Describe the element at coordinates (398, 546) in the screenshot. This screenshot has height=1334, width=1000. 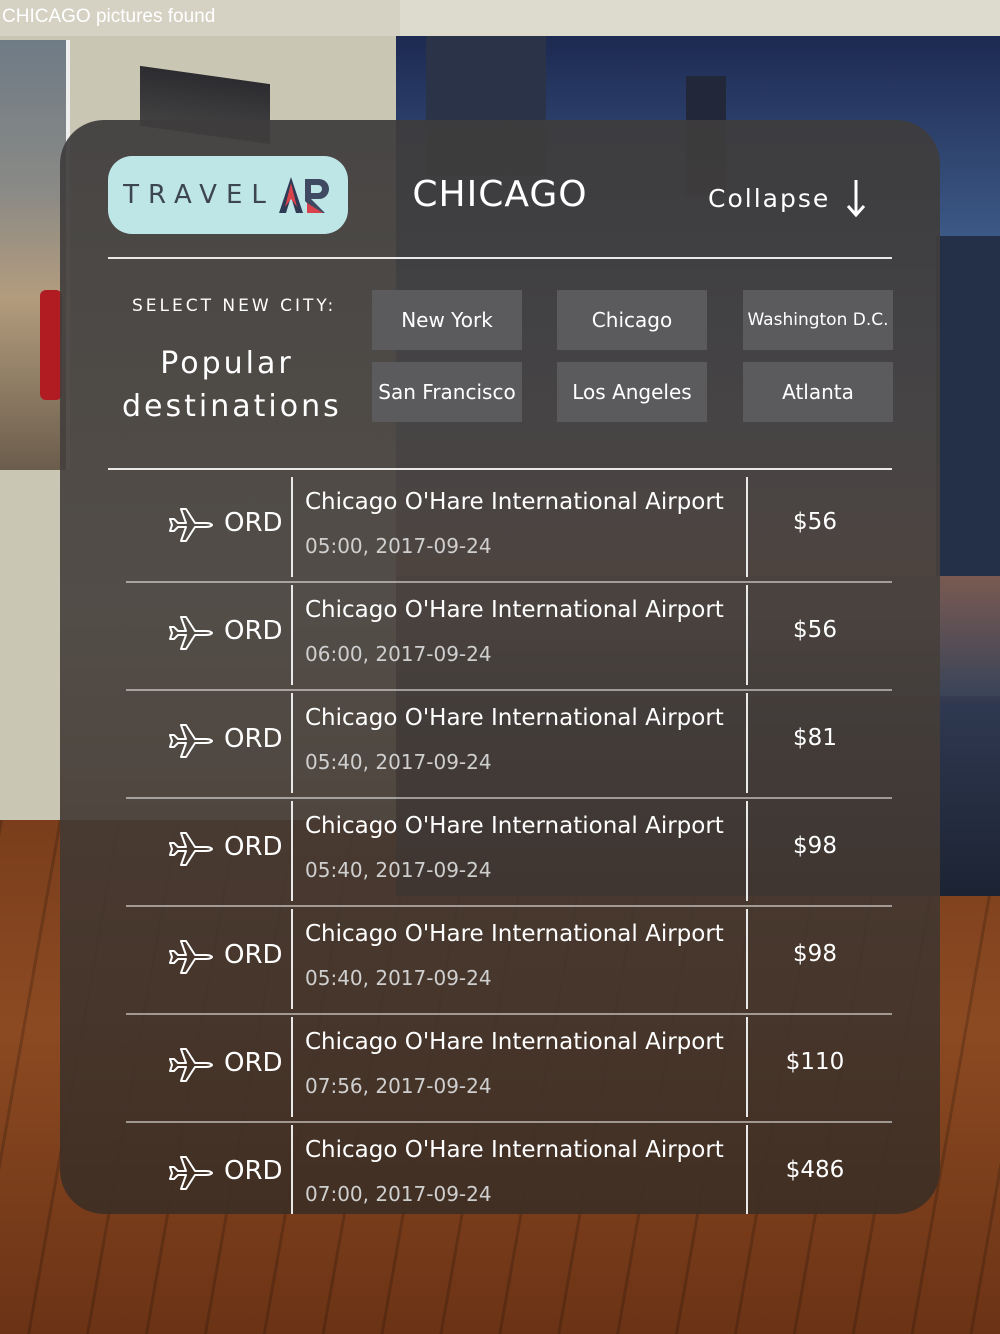
I see `departure-datetime: 05:00, 2017-09-24` at that location.